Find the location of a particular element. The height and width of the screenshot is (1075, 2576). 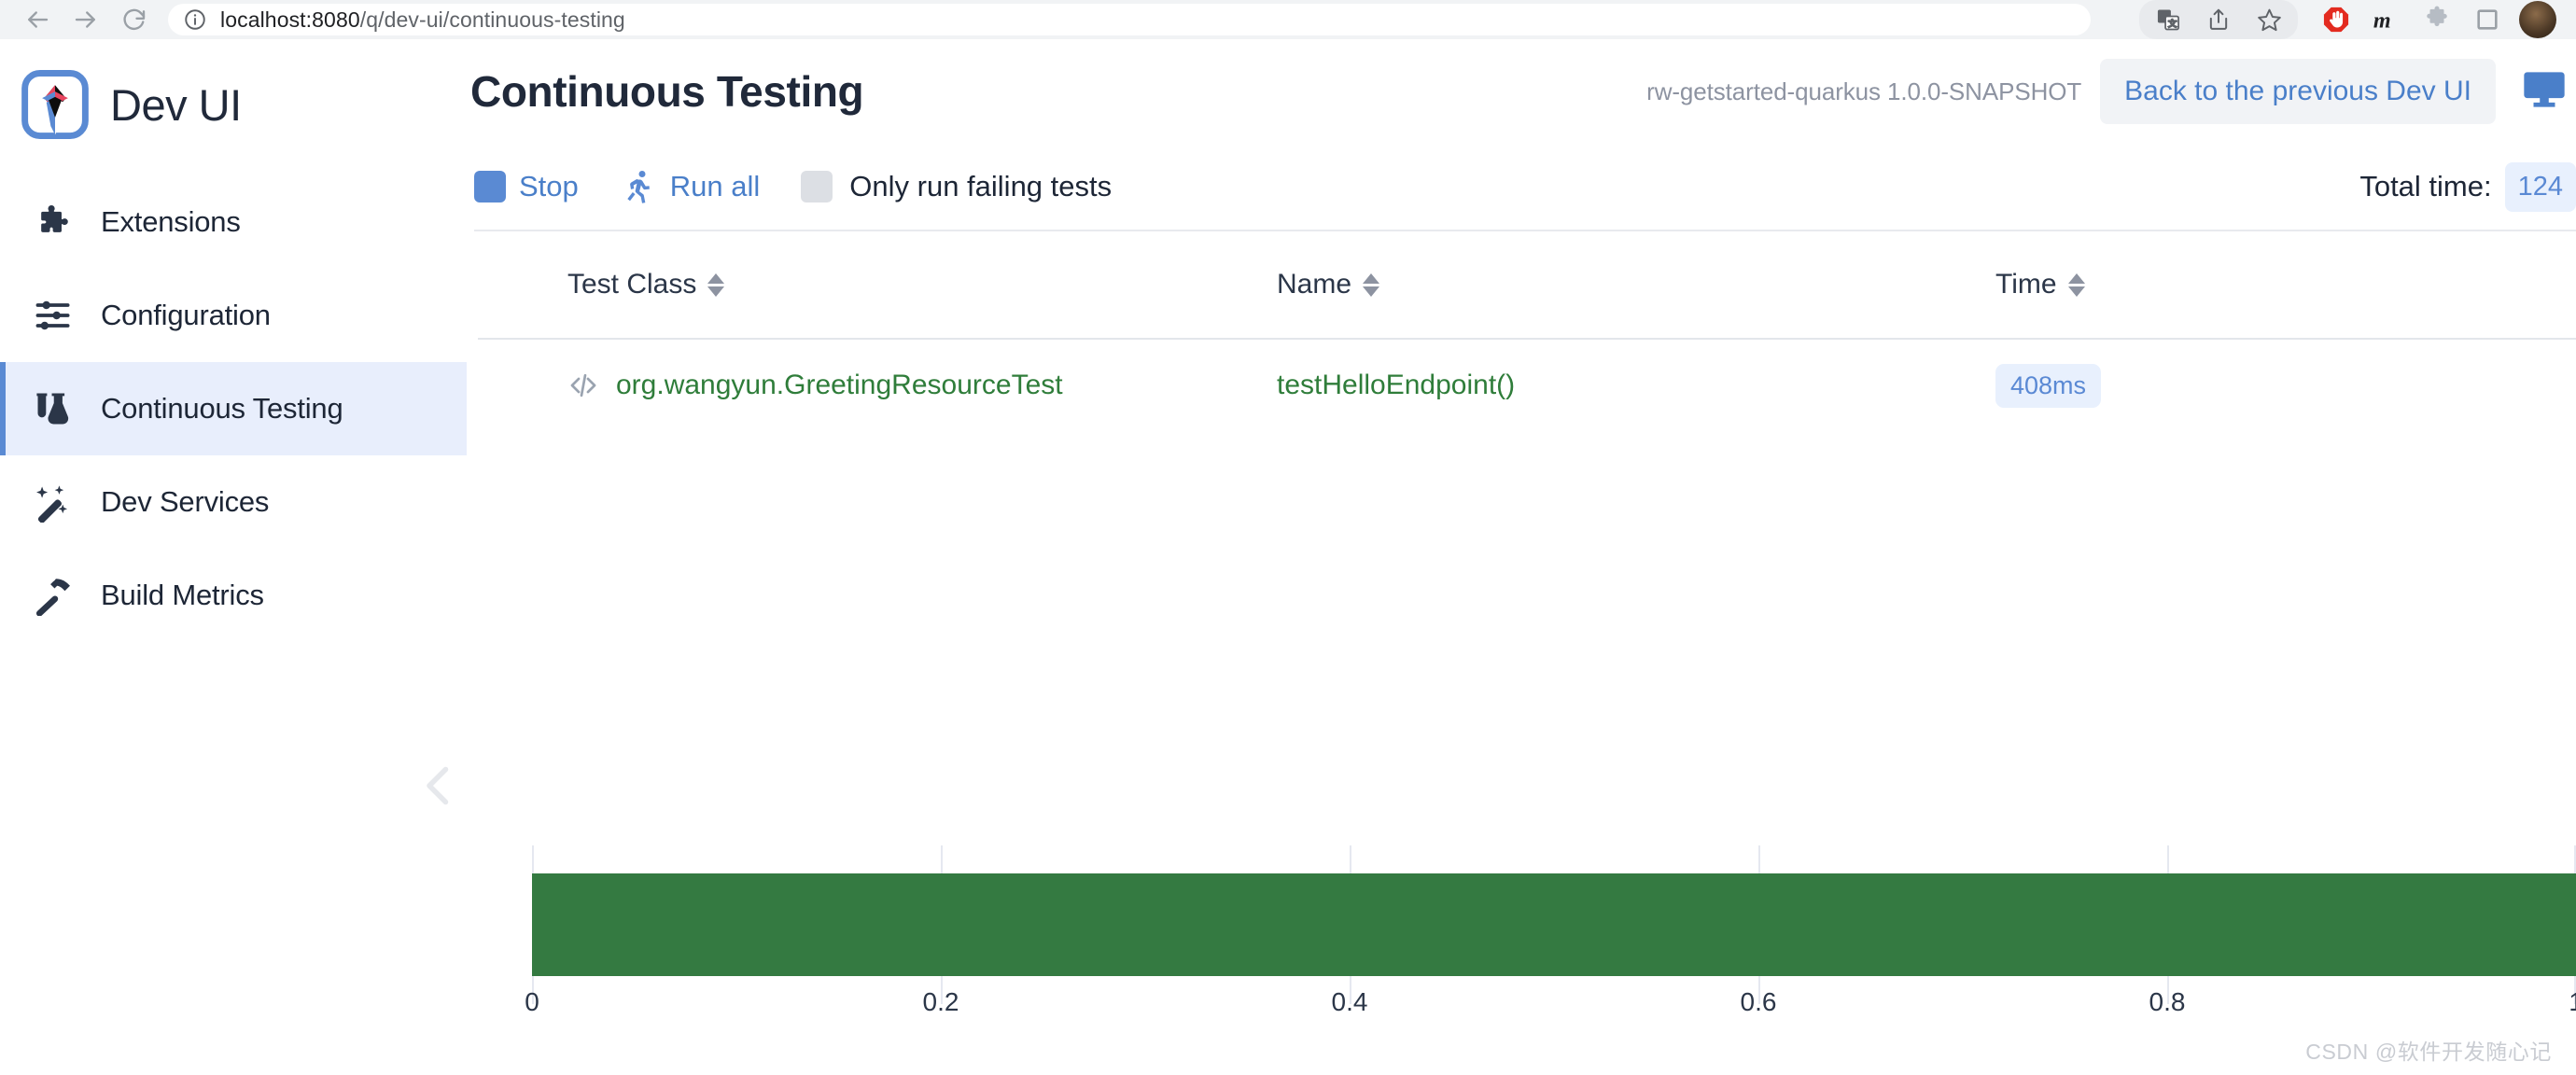

browser-back-button is located at coordinates (37, 19).